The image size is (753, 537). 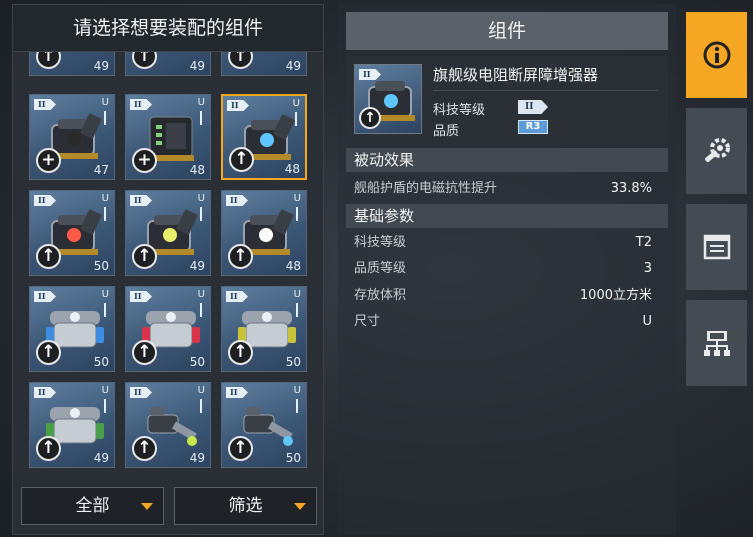 I want to click on detail-header: 组件, so click(x=507, y=31).